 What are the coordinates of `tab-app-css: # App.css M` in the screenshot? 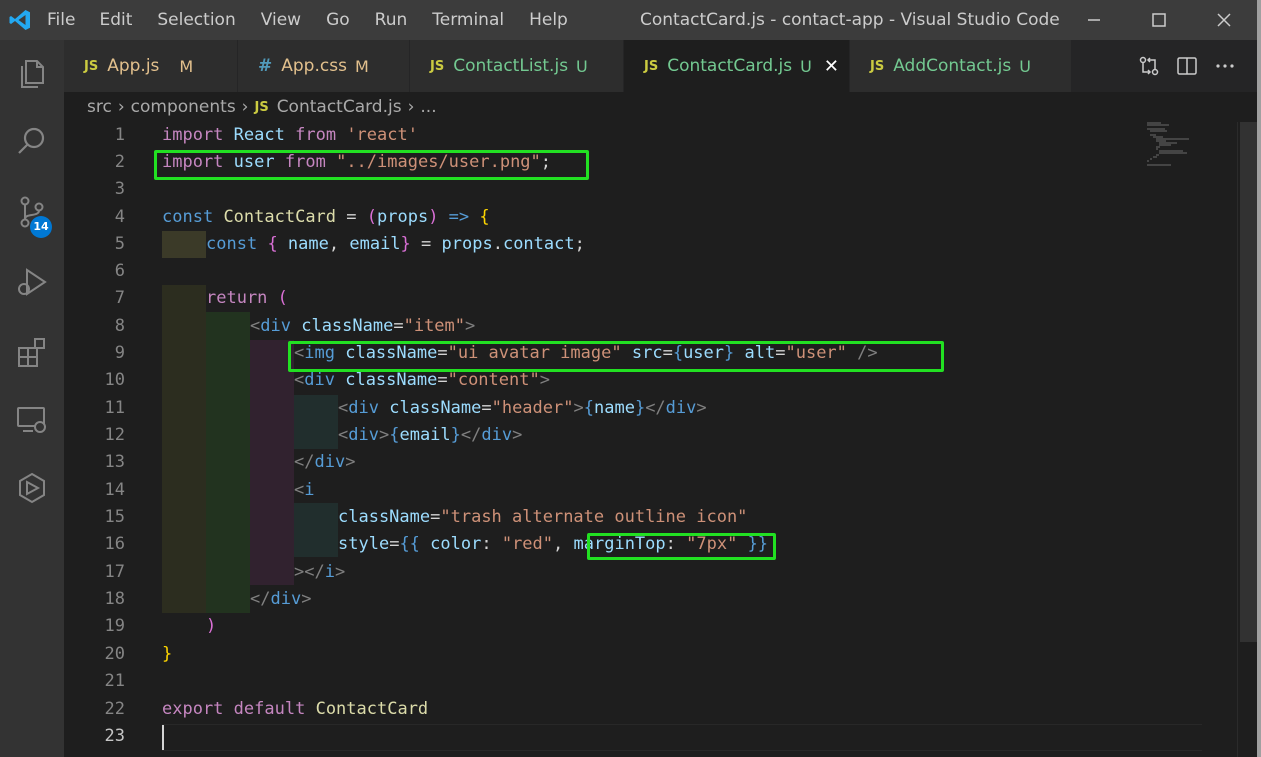 It's located at (324, 66).